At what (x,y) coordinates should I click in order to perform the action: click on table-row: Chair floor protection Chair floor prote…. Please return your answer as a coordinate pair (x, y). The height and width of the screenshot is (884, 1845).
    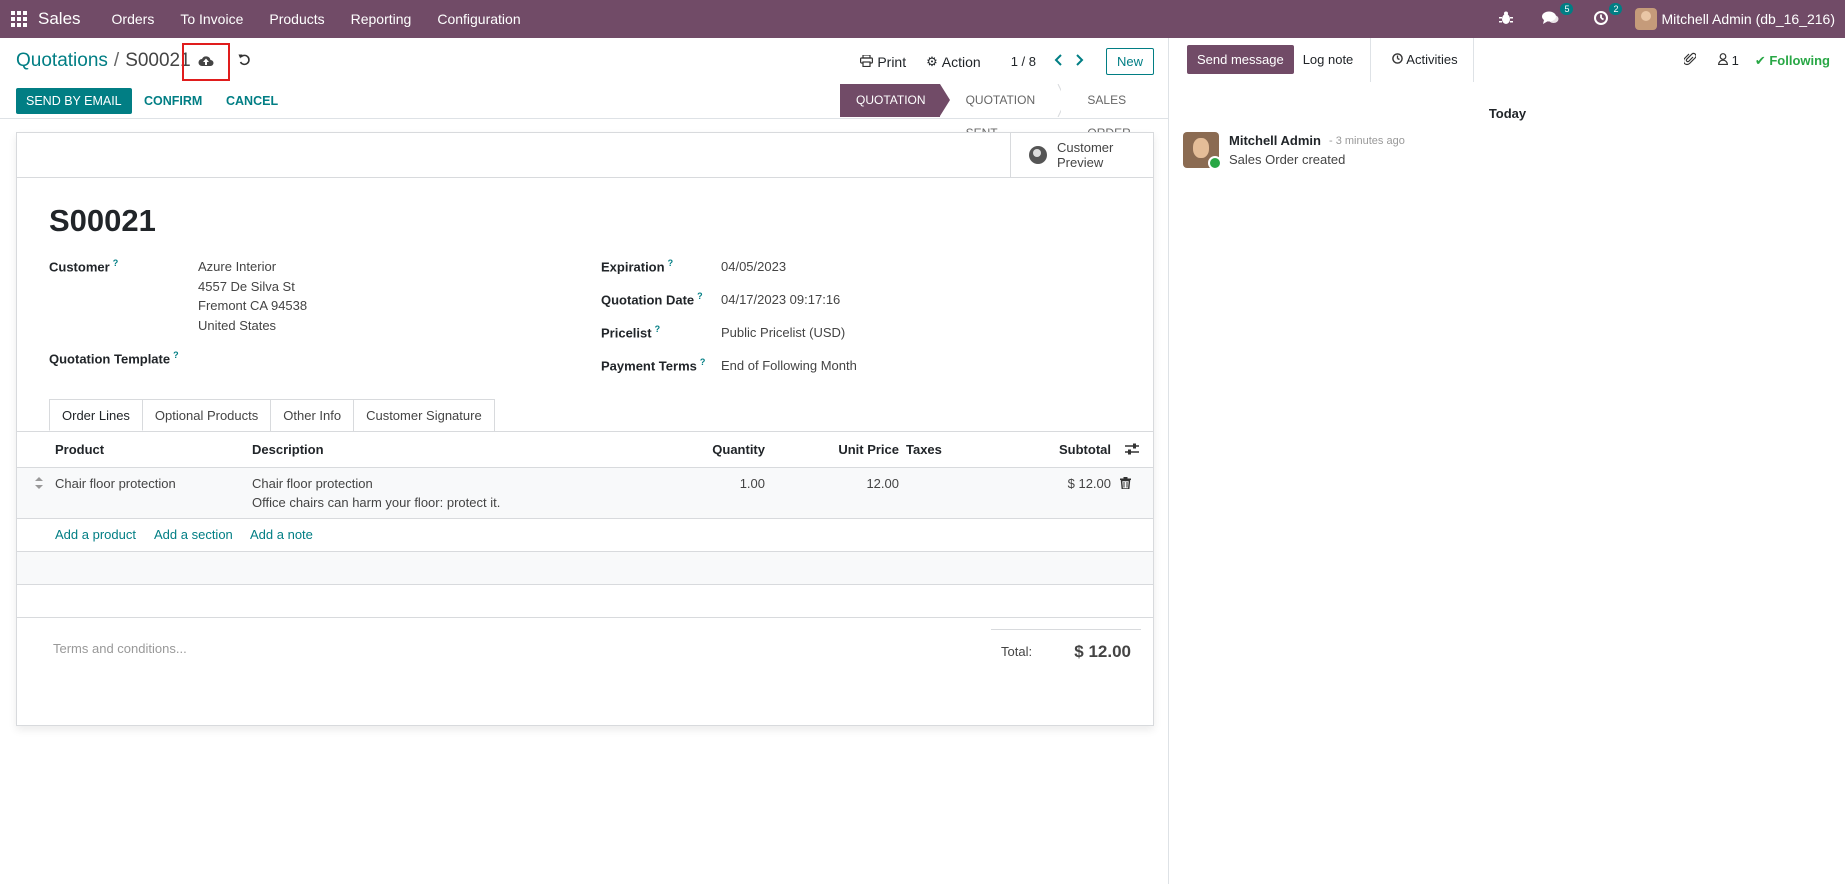
    Looking at the image, I should click on (585, 493).